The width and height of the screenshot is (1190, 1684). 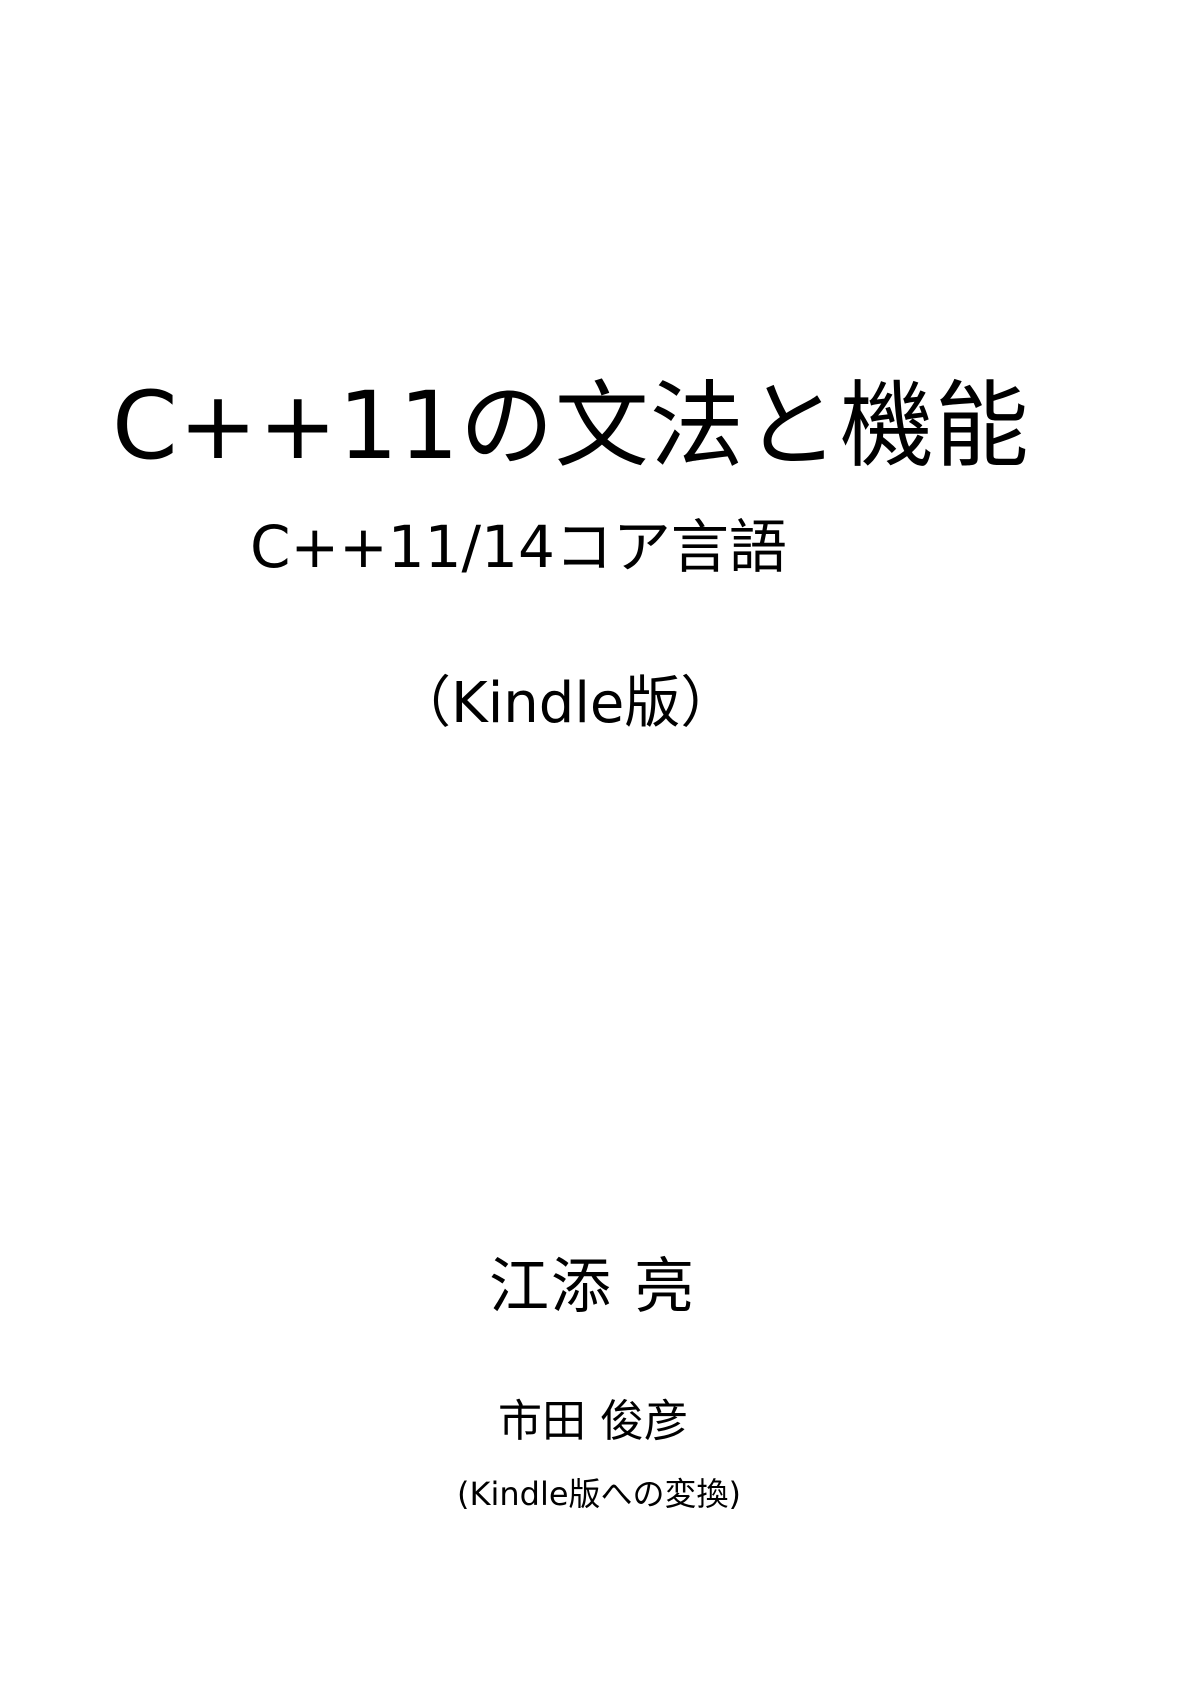 What do you see at coordinates (518, 547) in the screenshot?
I see `book-subtitle: C++11/14コア言語` at bounding box center [518, 547].